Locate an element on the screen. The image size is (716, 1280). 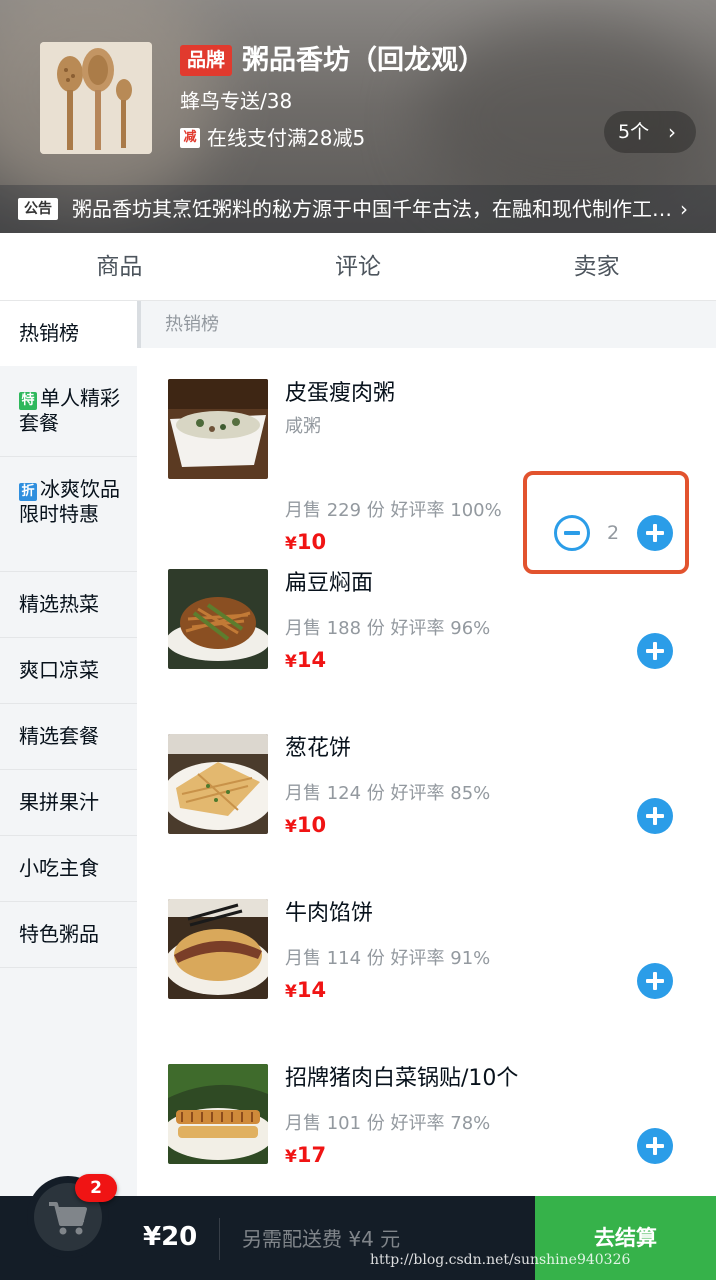
category-item-snacks: 小吃主食 is located at coordinates (68, 869).